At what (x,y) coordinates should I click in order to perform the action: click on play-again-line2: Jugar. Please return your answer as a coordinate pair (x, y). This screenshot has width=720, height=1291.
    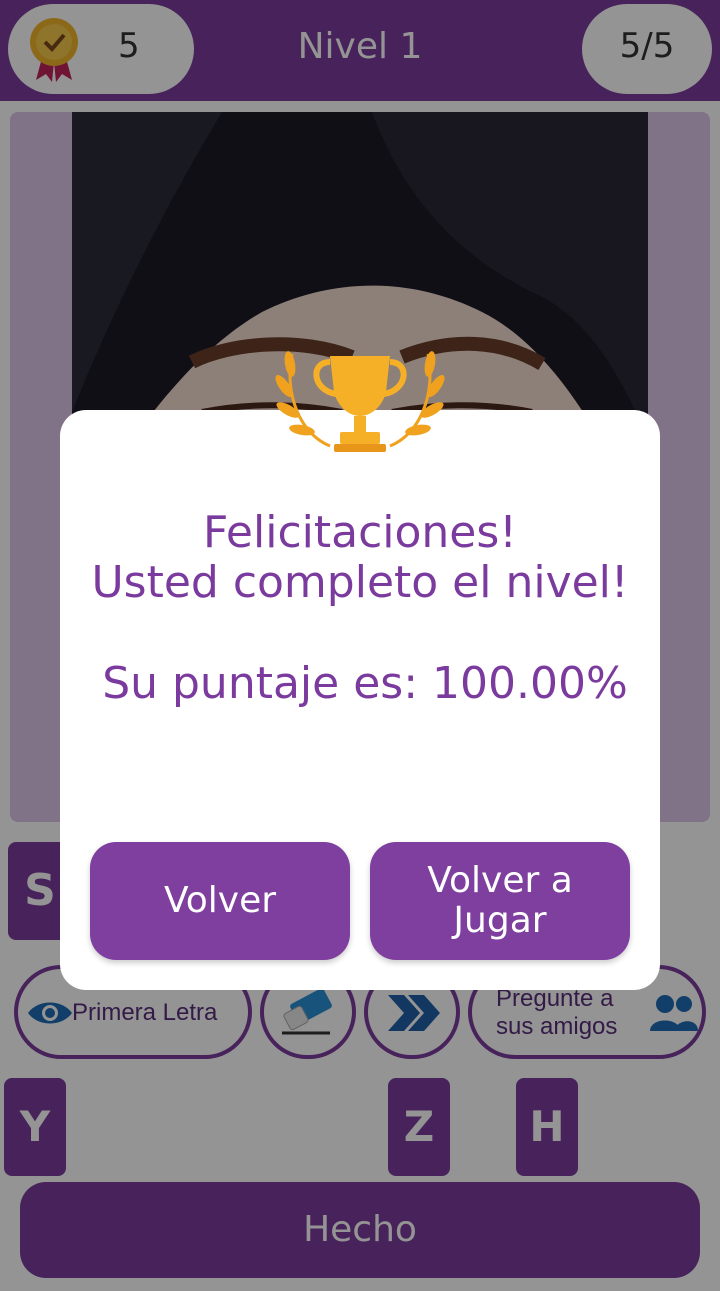
    Looking at the image, I should click on (500, 920).